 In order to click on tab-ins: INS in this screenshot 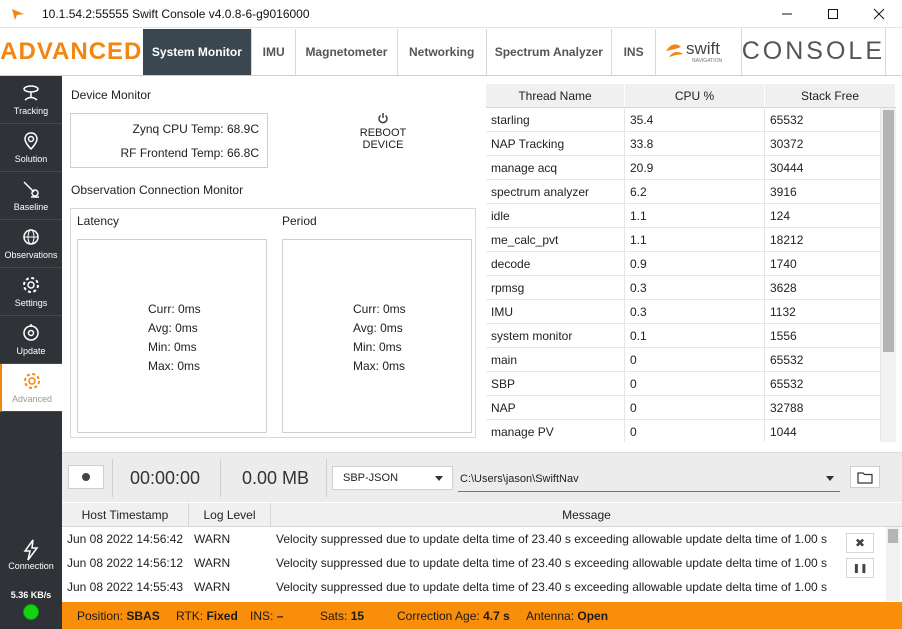, I will do `click(634, 52)`.